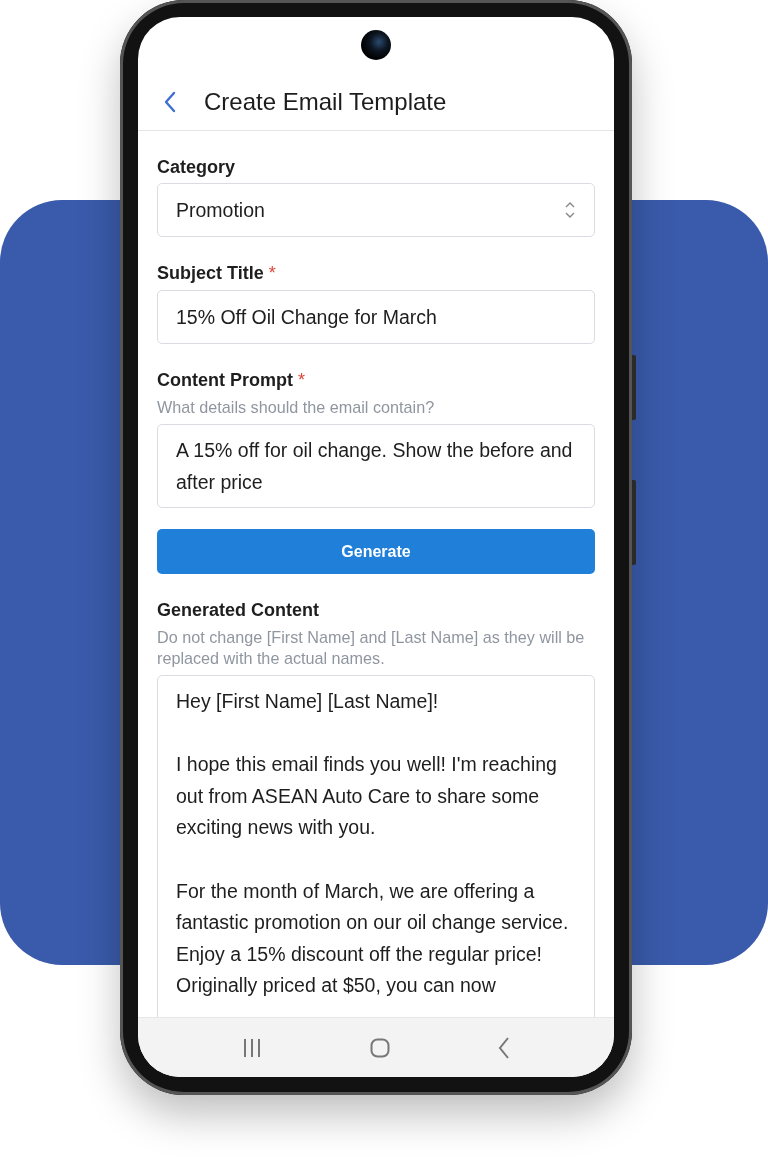 The height and width of the screenshot is (1166, 768). What do you see at coordinates (225, 380) in the screenshot?
I see `field-label: Content Prompt` at bounding box center [225, 380].